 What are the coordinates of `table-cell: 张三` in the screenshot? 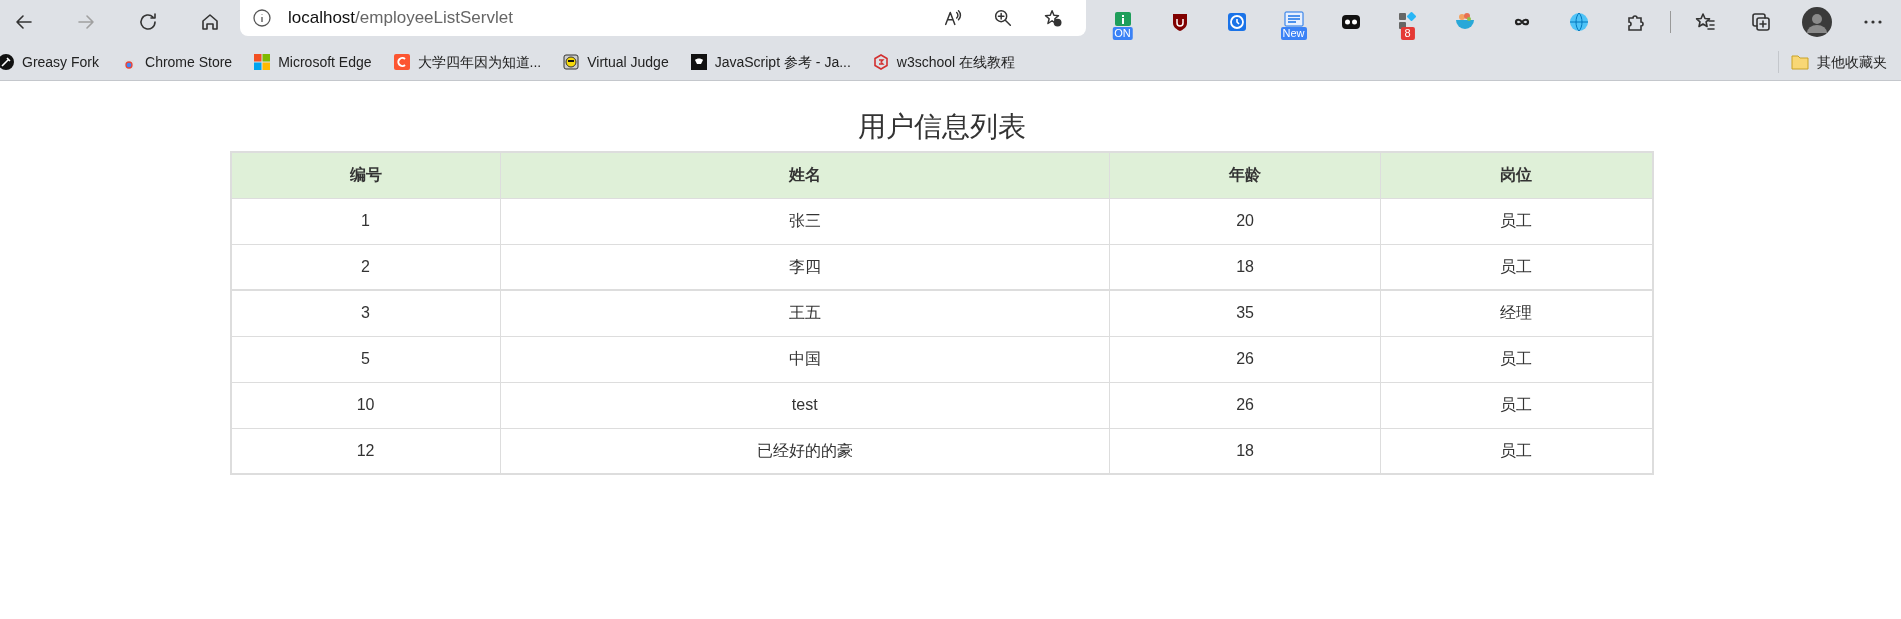 It's located at (805, 221).